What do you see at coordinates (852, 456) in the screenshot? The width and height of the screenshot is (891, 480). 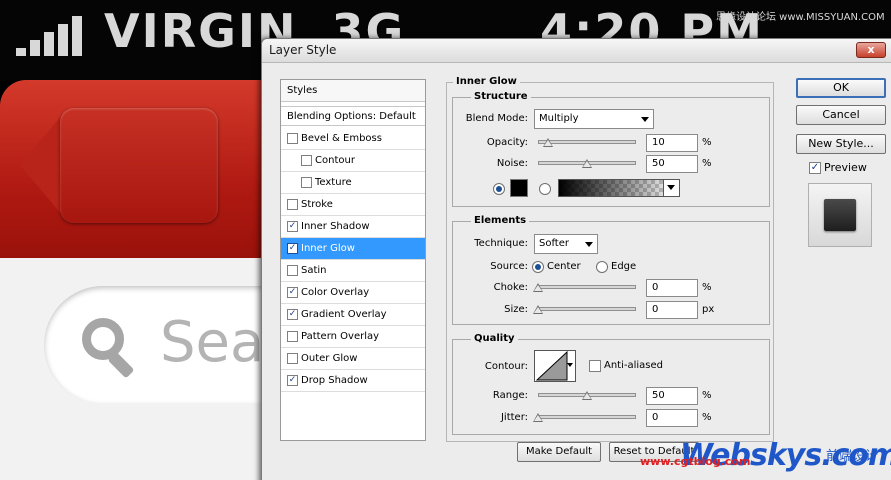 I see `watermark-cn: 前端设计` at bounding box center [852, 456].